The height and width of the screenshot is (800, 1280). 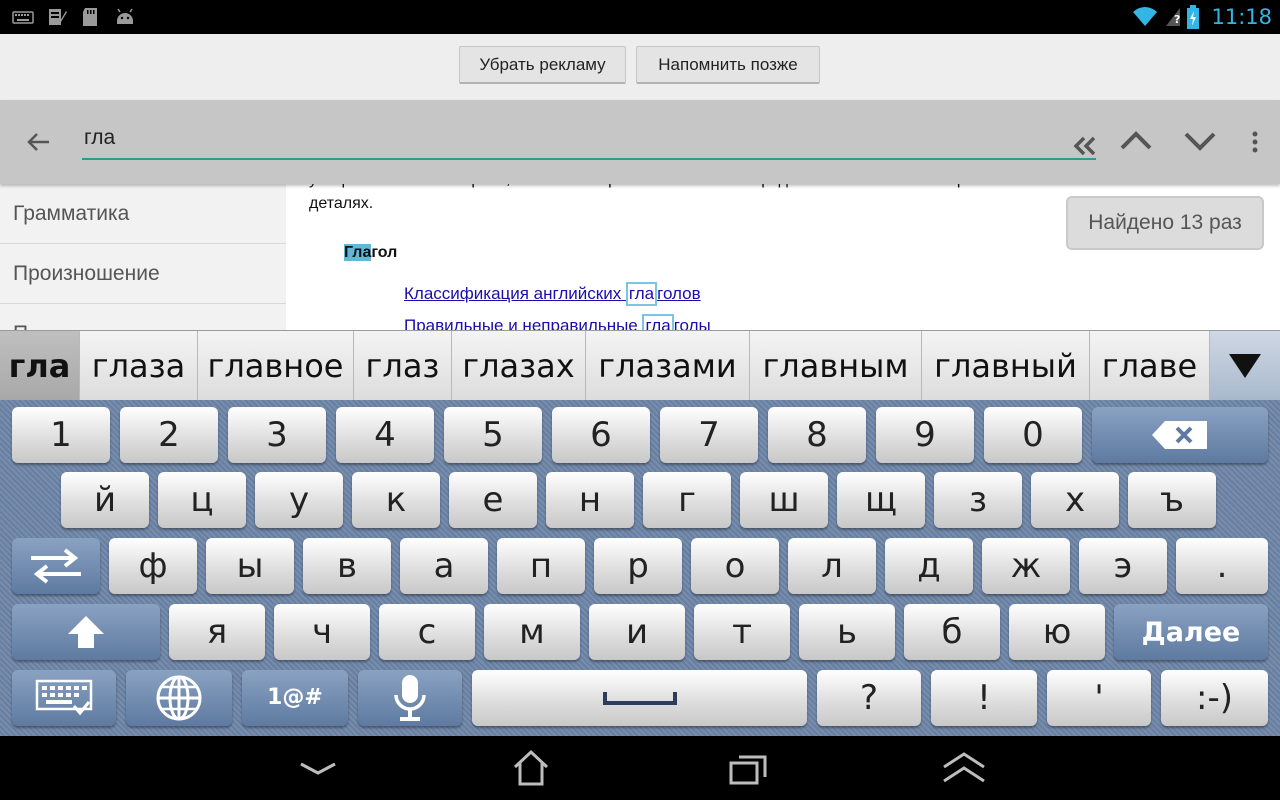 I want to click on key-label: г, so click(x=687, y=500).